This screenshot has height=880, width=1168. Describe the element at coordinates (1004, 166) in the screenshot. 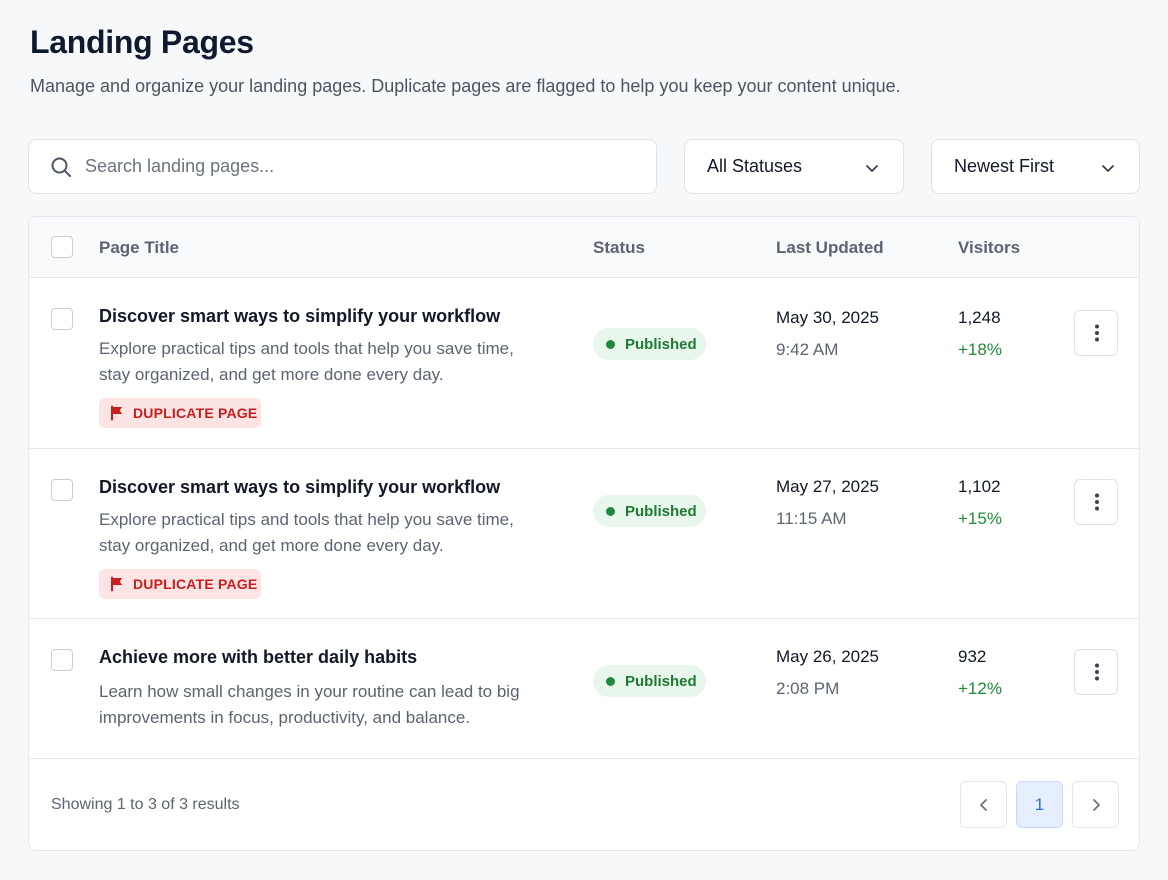

I see `sort-value: Newest First` at that location.